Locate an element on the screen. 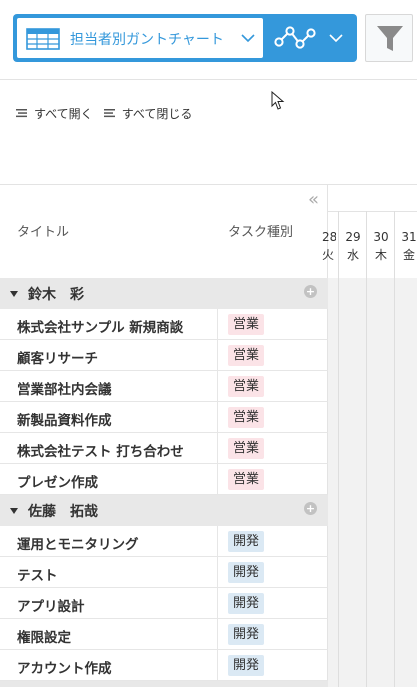 The width and height of the screenshot is (417, 687). collapse-panel-icon: « is located at coordinates (313, 199).